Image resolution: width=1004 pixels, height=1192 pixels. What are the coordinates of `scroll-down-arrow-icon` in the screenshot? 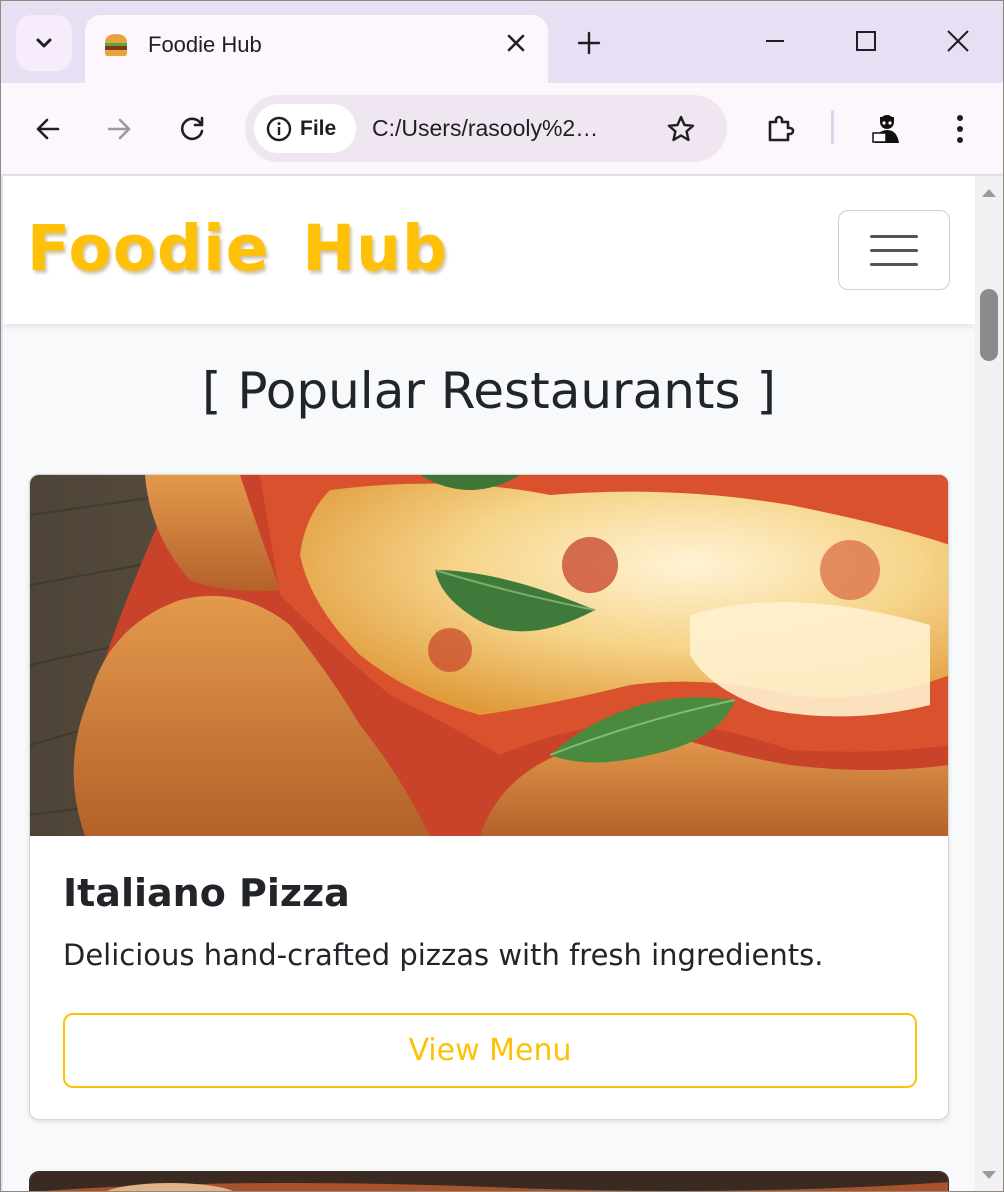 It's located at (989, 1176).